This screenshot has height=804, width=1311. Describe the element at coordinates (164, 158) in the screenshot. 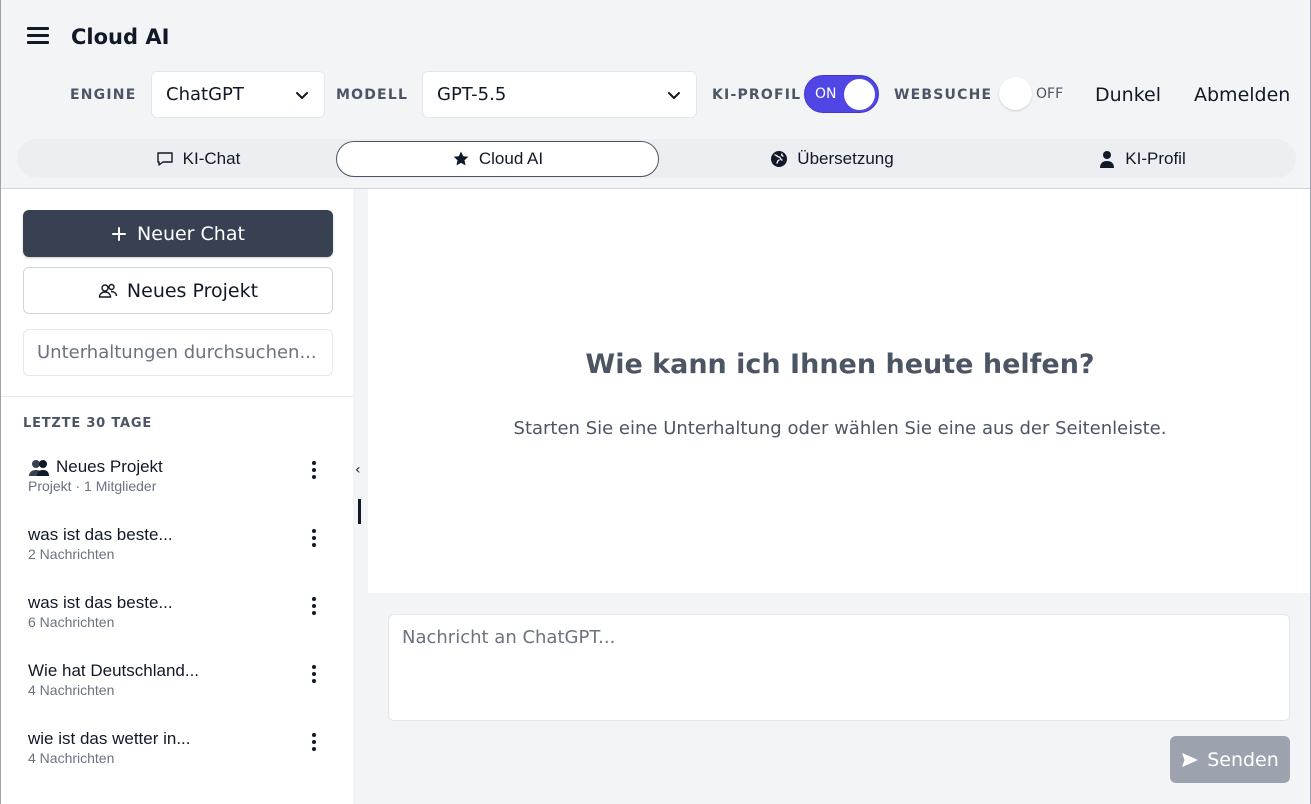

I see `chat-bubble-icon` at that location.